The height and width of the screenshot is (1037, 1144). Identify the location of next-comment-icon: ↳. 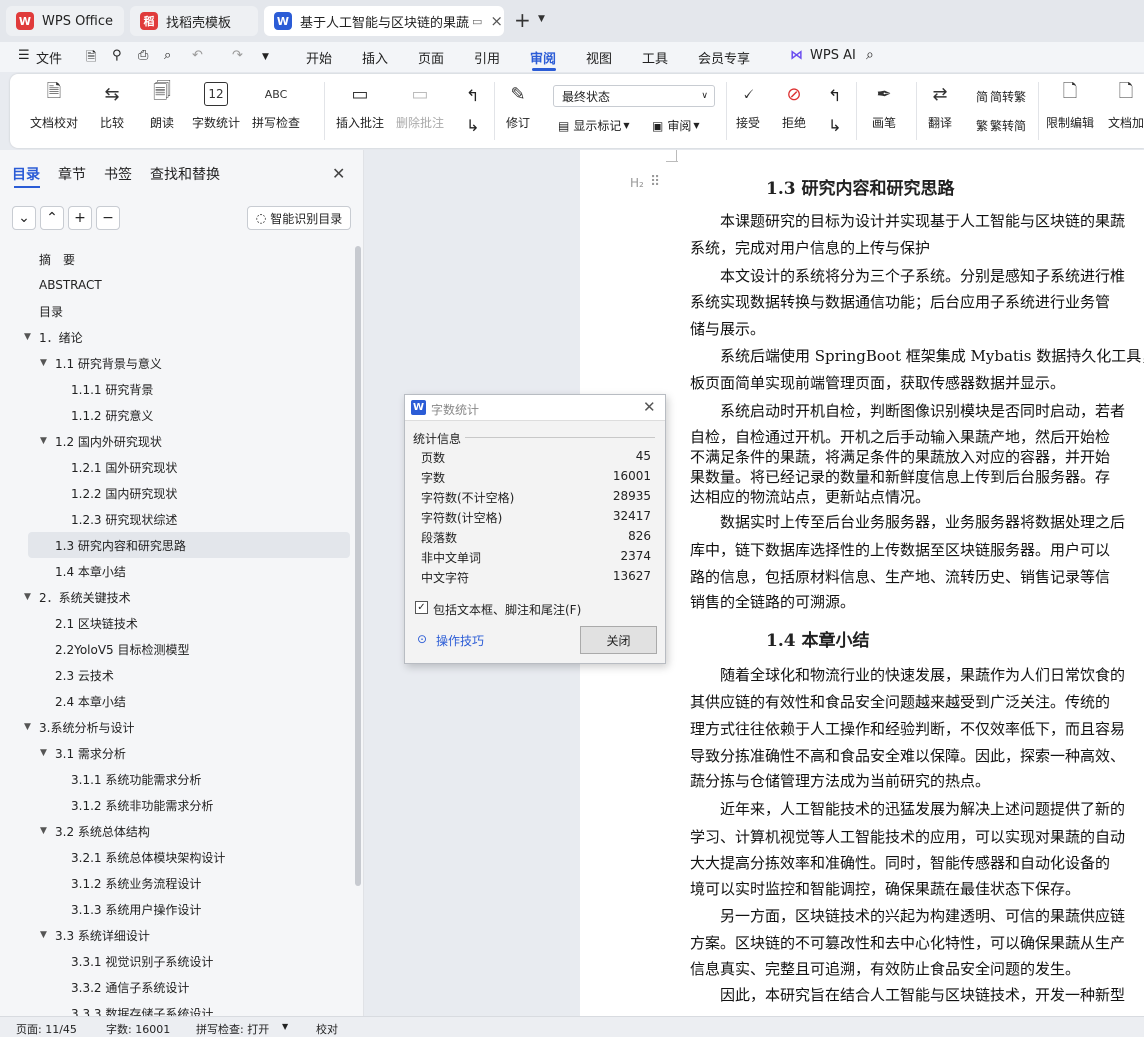
(472, 125).